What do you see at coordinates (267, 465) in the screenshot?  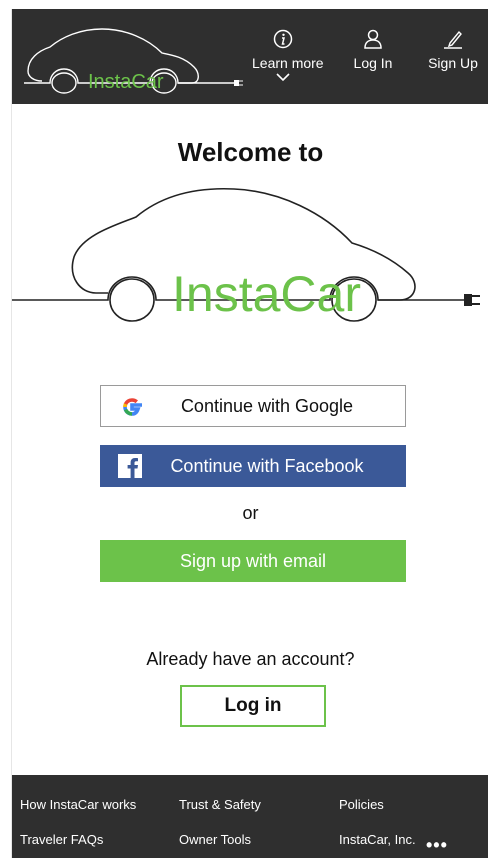 I see `facebook-button-label: Continue with Facebook` at bounding box center [267, 465].